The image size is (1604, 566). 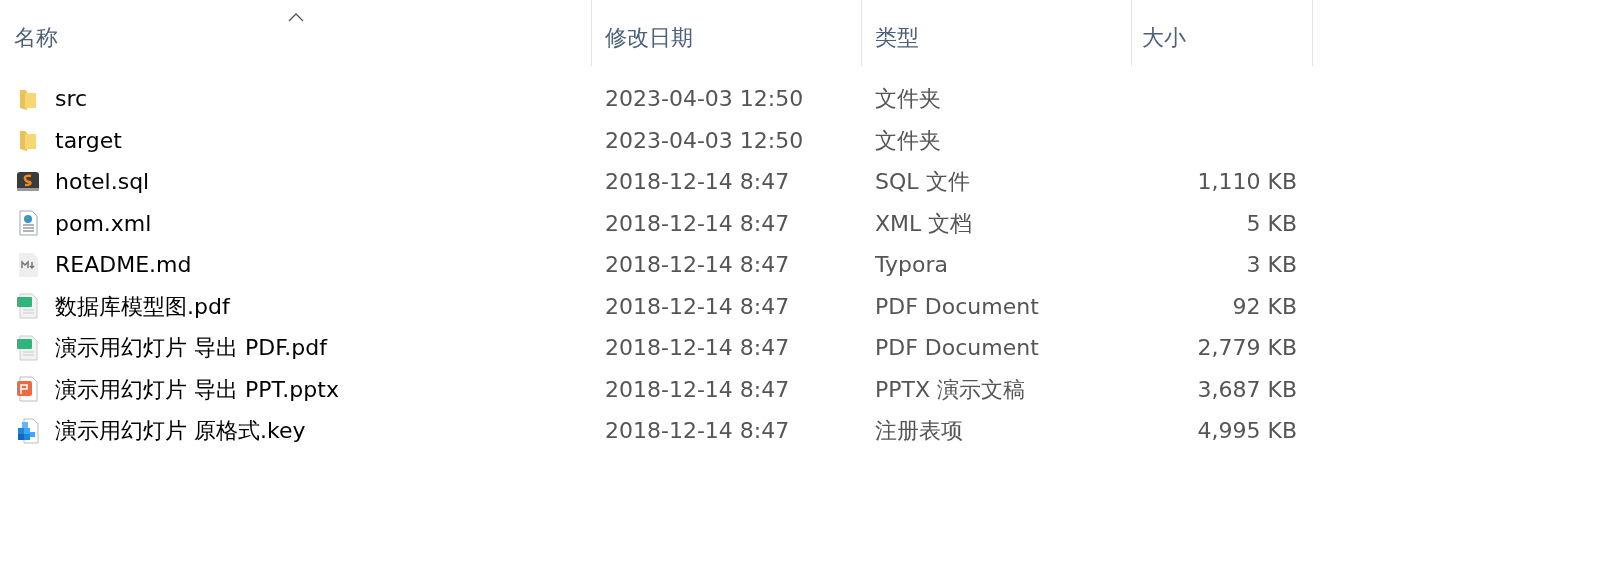 I want to click on file-name: 演示用幻灯片 原格式.key, so click(x=180, y=431).